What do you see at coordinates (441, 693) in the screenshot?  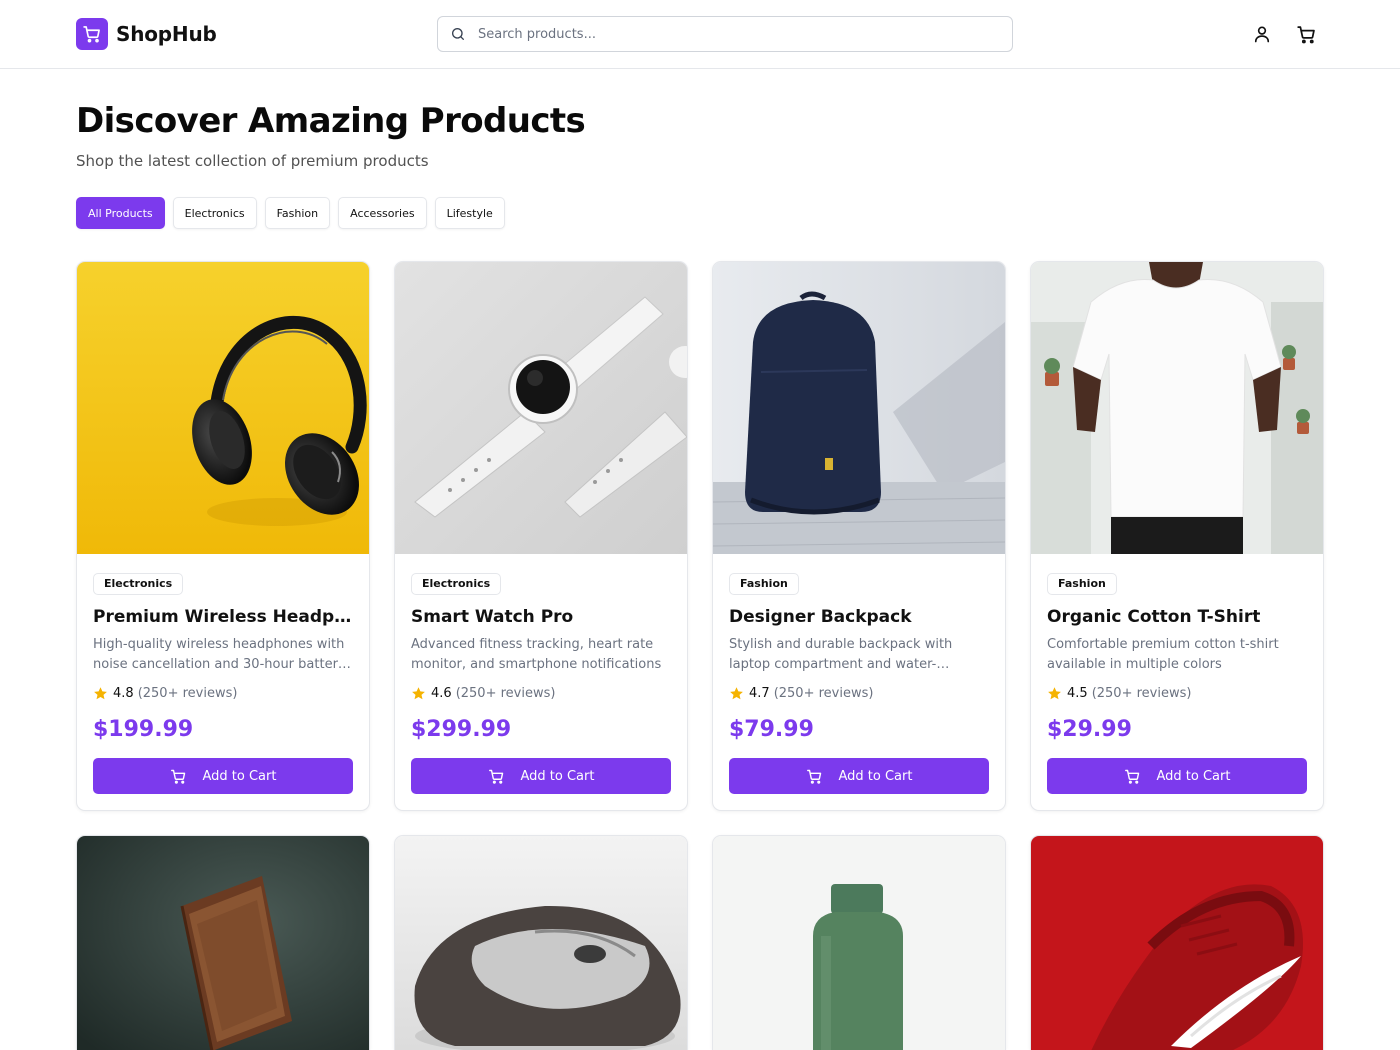 I see `rating-score: 4.6` at bounding box center [441, 693].